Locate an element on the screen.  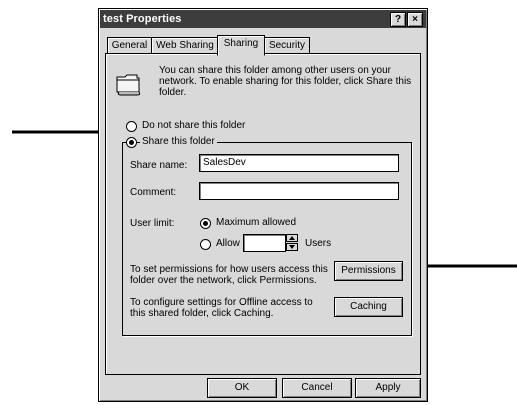
maximum-allowed-radio is located at coordinates (205, 223).